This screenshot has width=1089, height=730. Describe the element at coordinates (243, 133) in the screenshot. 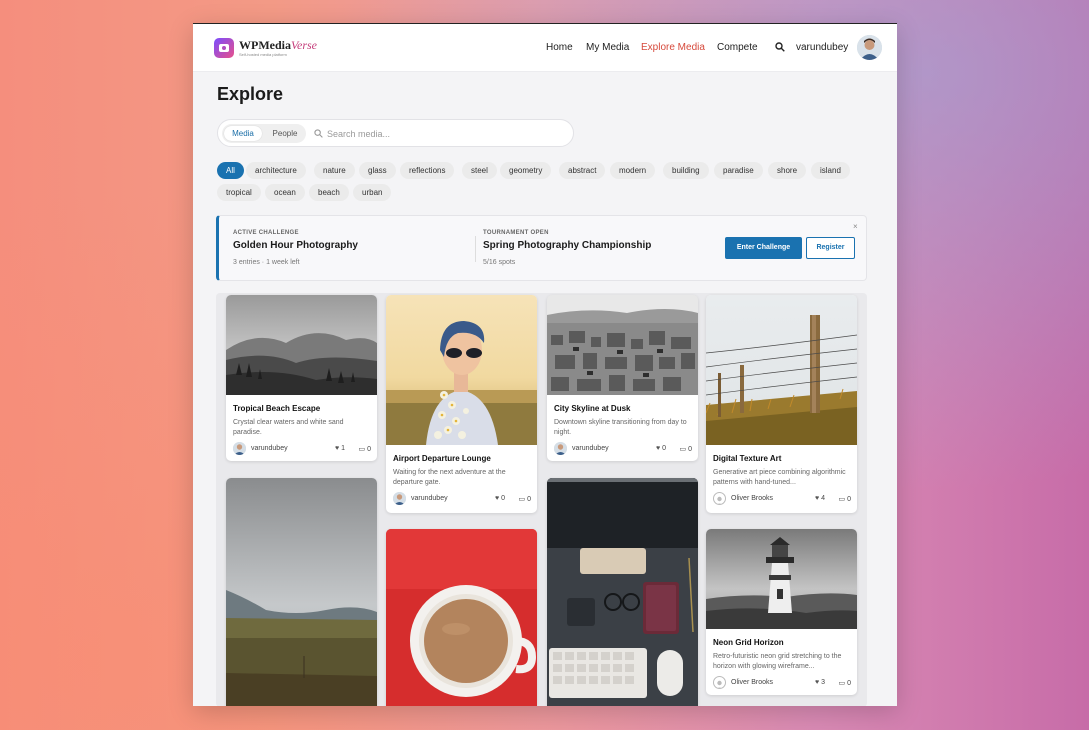

I see `tab-media: Media` at that location.